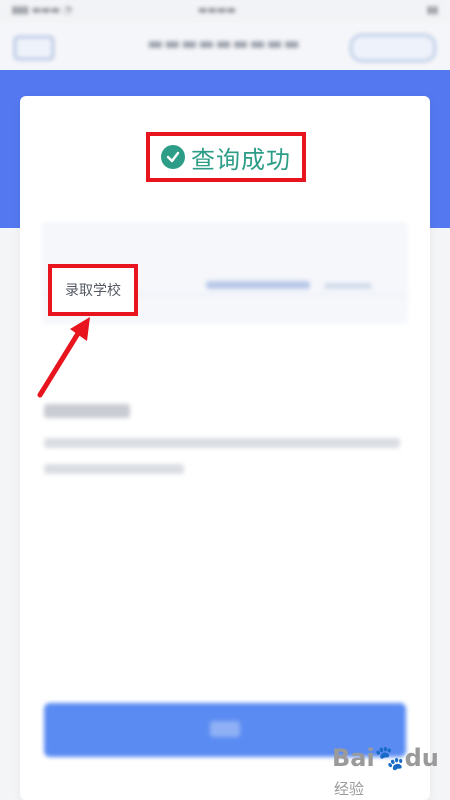 Image resolution: width=450 pixels, height=800 pixels. I want to click on confirm-button-label, so click(225, 729).